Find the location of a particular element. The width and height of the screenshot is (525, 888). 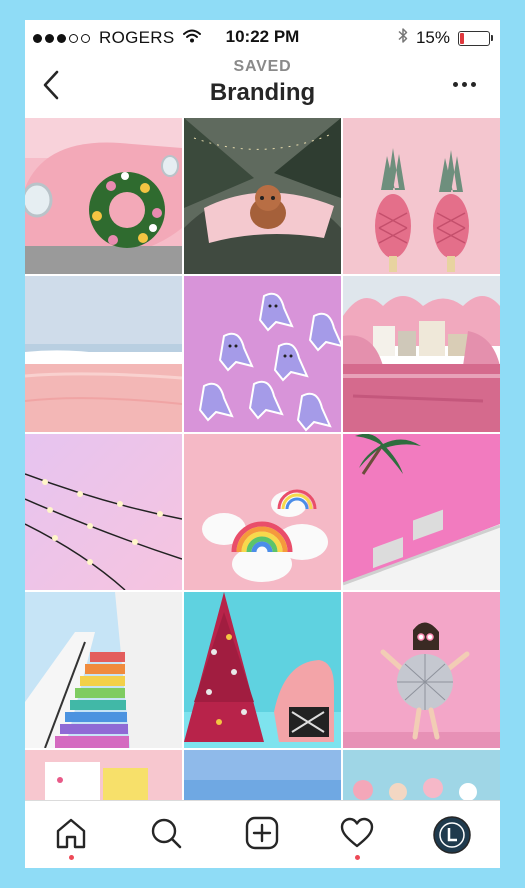

photo-tile-pink-car-wreath is located at coordinates (103, 196).